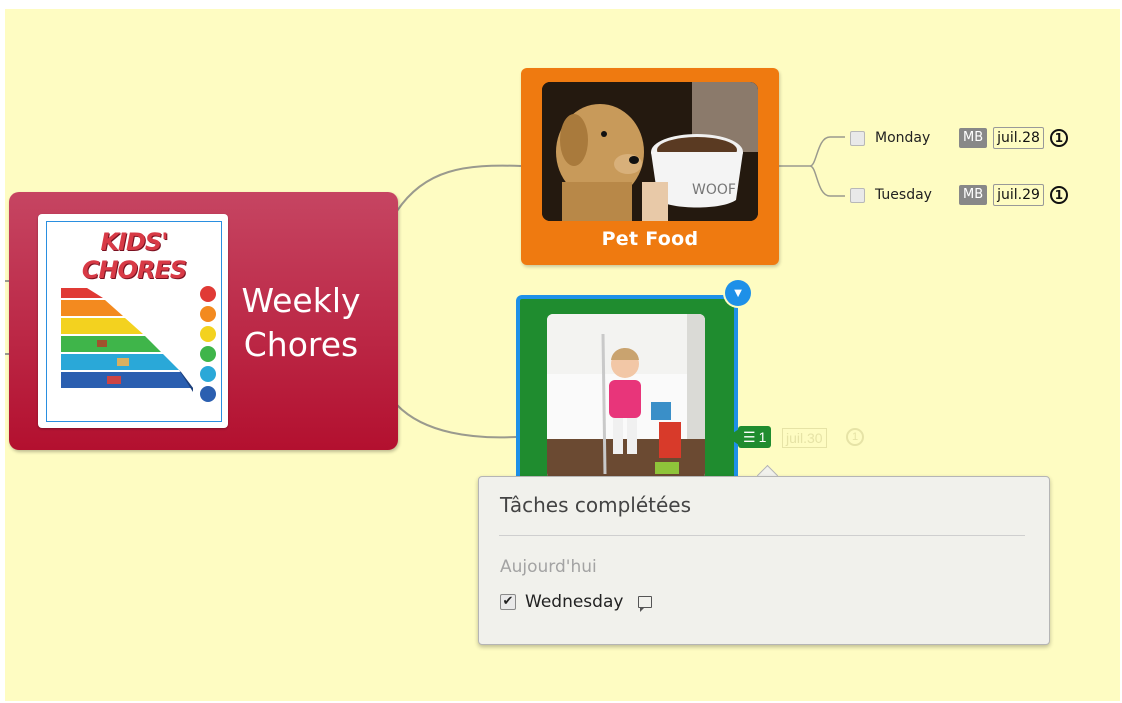 The height and width of the screenshot is (703, 1122). Describe the element at coordinates (738, 293) in the screenshot. I see `triangle-down-icon: ▼` at that location.